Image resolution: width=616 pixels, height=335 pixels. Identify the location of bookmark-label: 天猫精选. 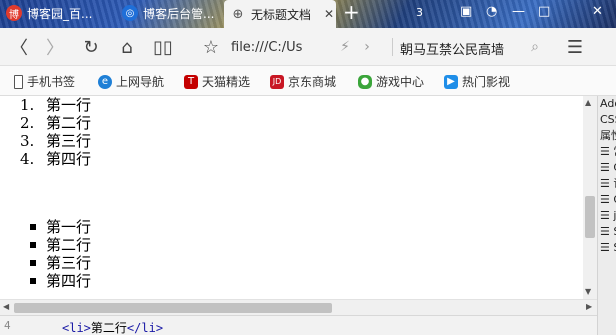
(226, 82).